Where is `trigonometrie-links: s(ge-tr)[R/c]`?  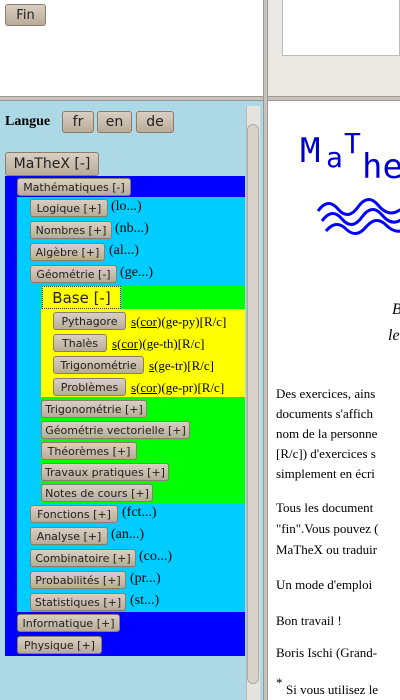
trigonometrie-links: s(ge-tr)[R/c] is located at coordinates (181, 366).